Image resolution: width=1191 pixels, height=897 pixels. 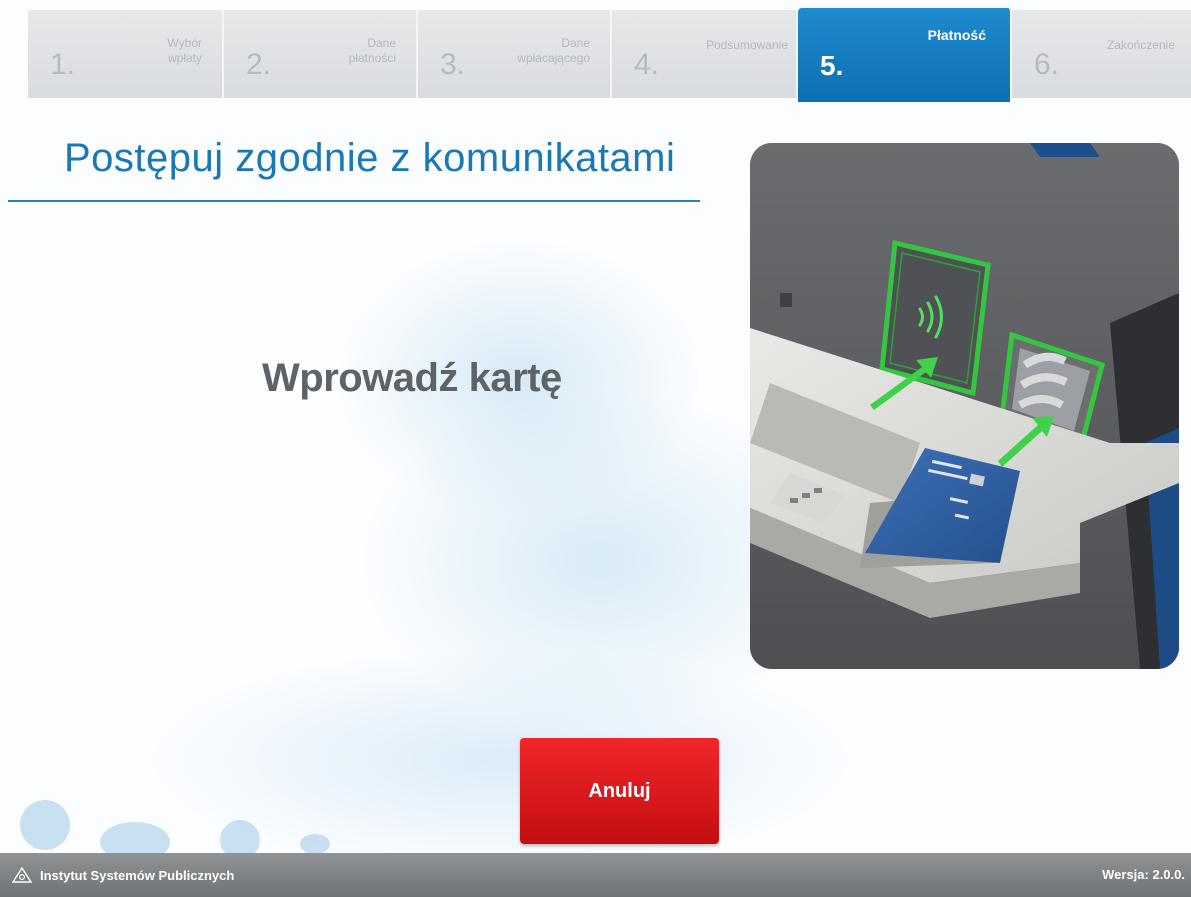 What do you see at coordinates (515, 54) in the screenshot?
I see `step-3: 3. Dane wpłacającego` at bounding box center [515, 54].